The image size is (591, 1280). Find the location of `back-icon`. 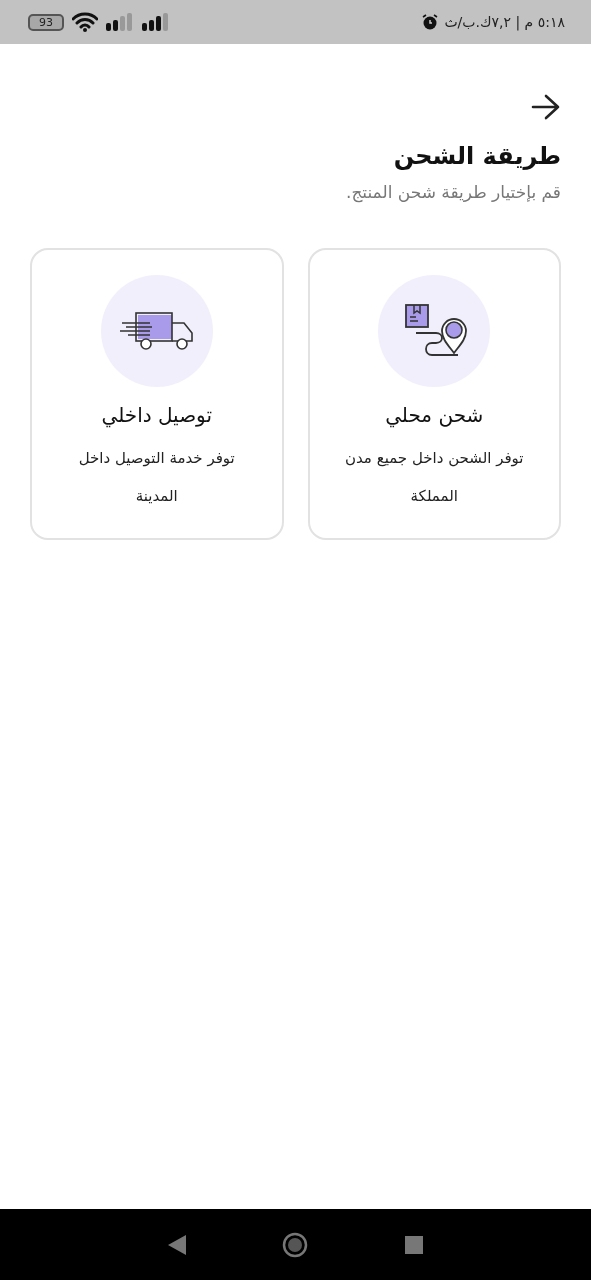

back-icon is located at coordinates (177, 1244).